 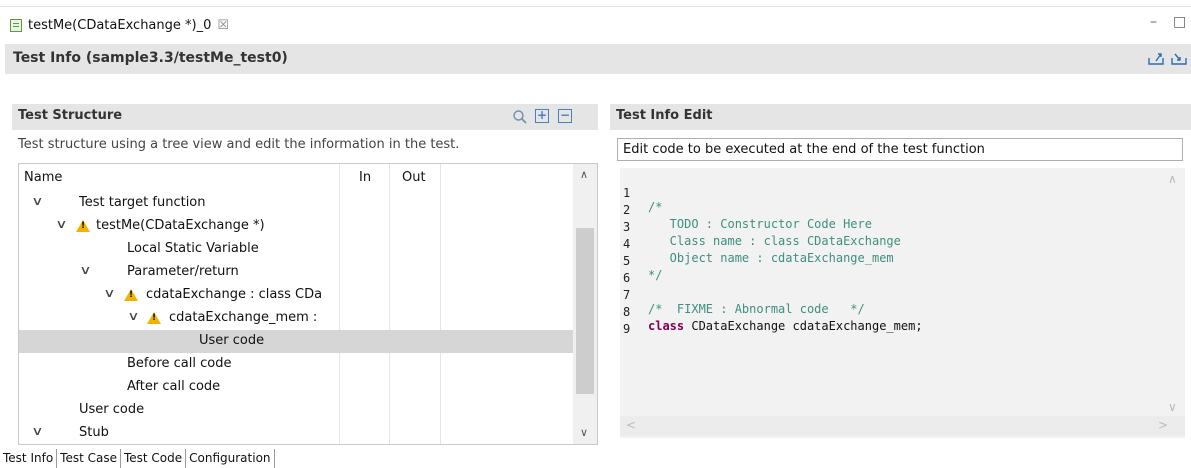 I want to click on tree-row-label: Stub, so click(x=94, y=432).